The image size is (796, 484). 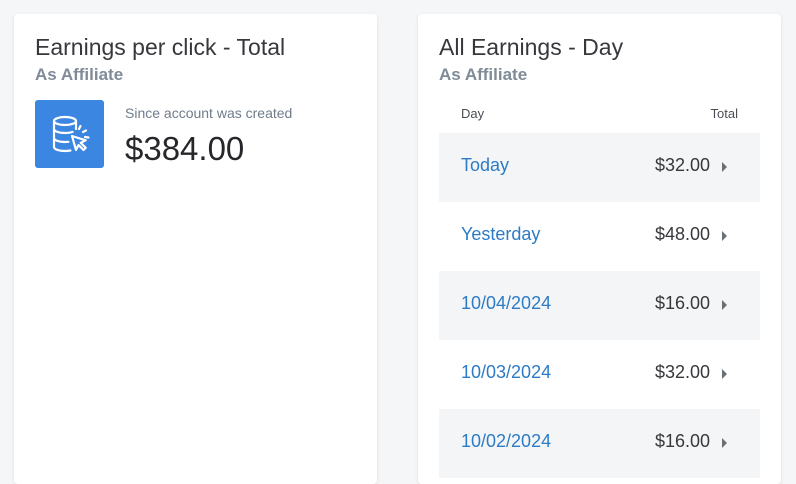 I want to click on card-title: All Earnings - Day, so click(x=531, y=47).